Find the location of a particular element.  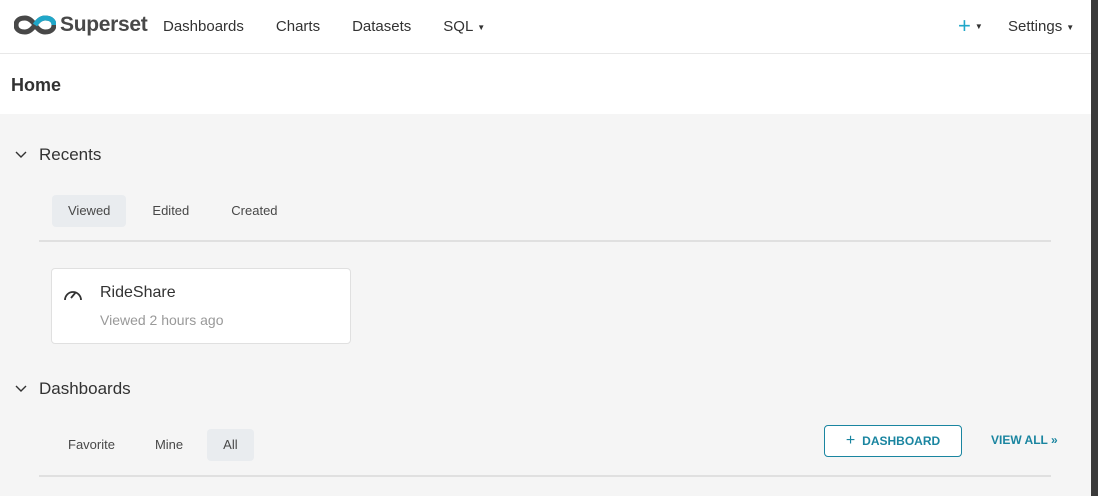

settings-menu: Settings ▼ is located at coordinates (1041, 26).